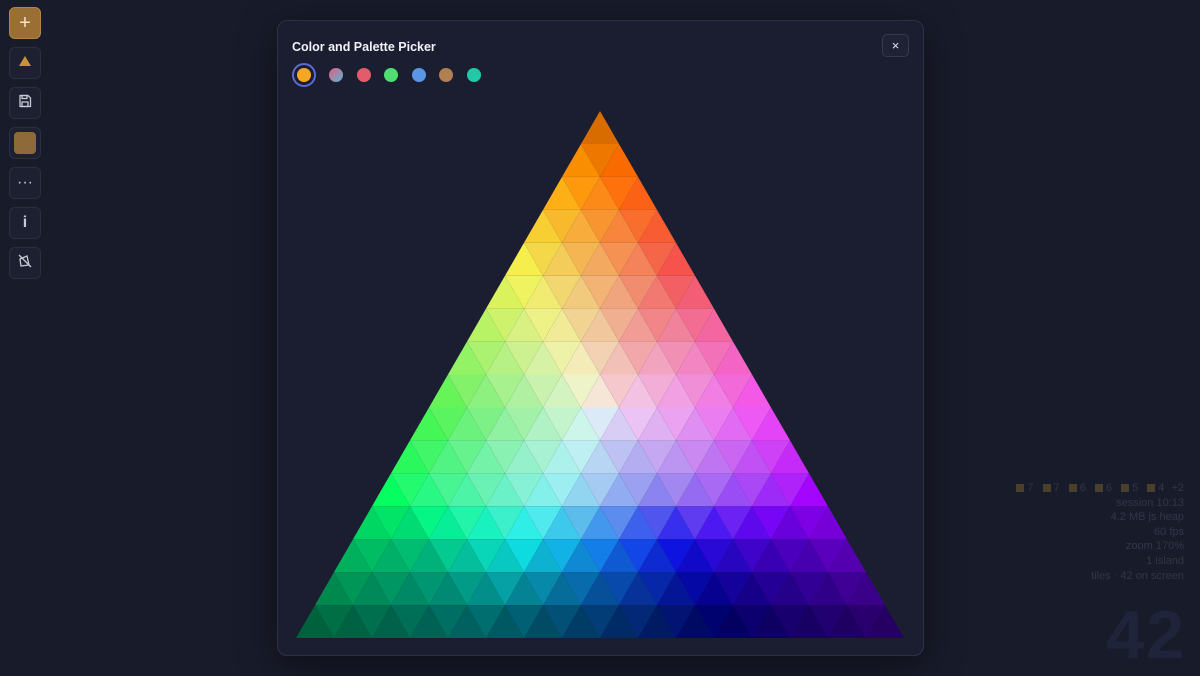 Image resolution: width=1200 pixels, height=676 pixels. What do you see at coordinates (1169, 531) in the screenshot?
I see `fps-stat: 60 fps` at bounding box center [1169, 531].